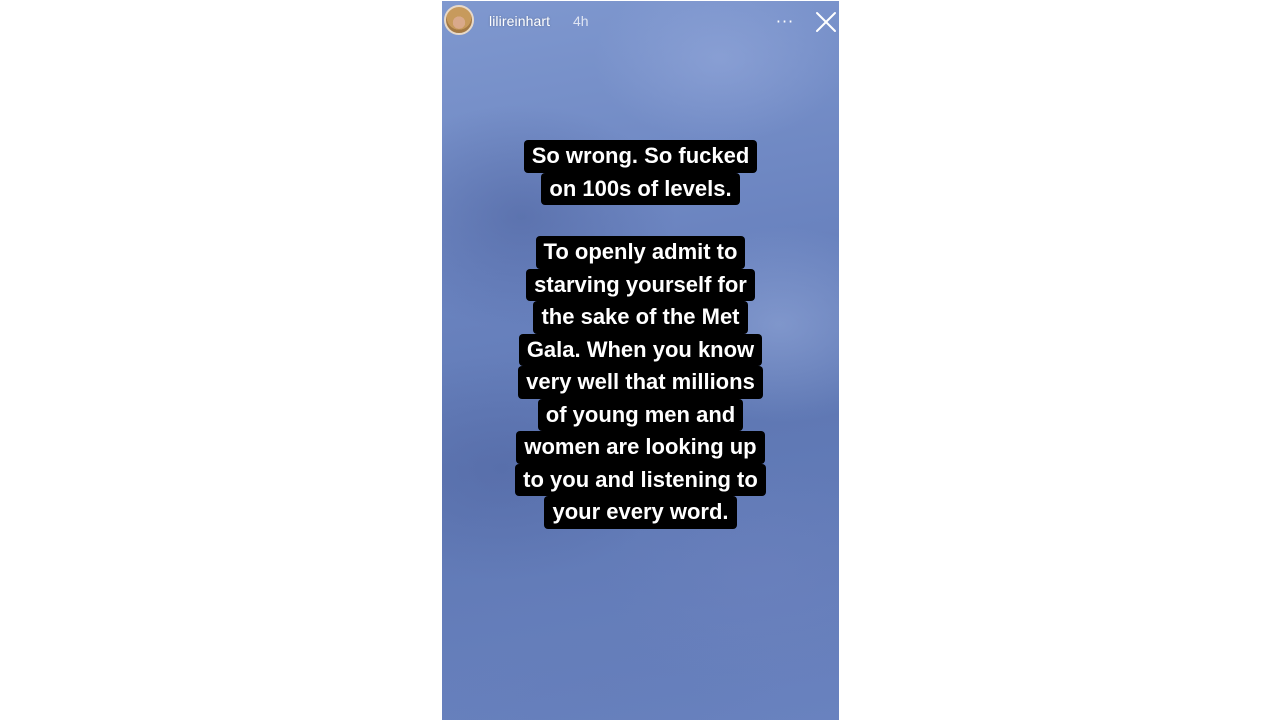  What do you see at coordinates (640, 188) in the screenshot?
I see `caption-line: on 100s of levels.` at bounding box center [640, 188].